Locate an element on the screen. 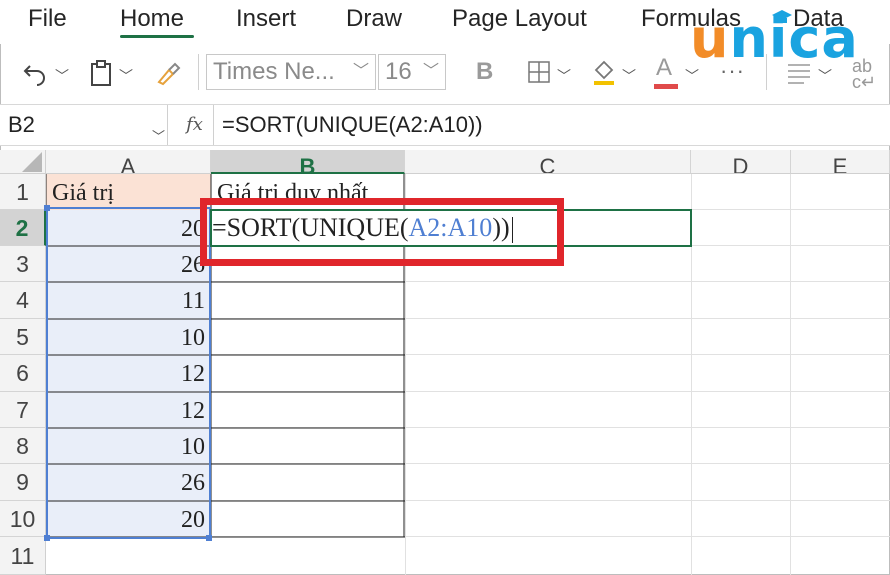 This screenshot has height=575, width=890. row-header-8: 8 is located at coordinates (23, 446).